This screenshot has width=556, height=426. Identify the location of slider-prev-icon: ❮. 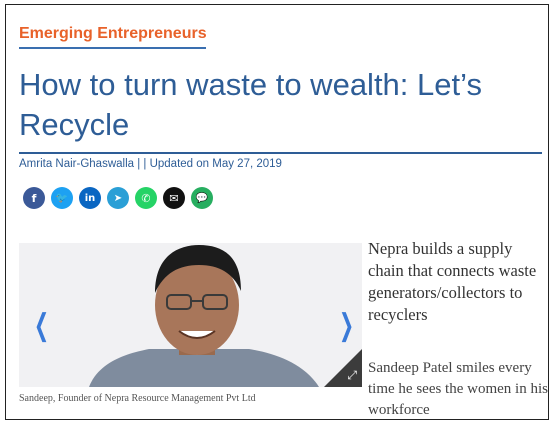
(41, 326).